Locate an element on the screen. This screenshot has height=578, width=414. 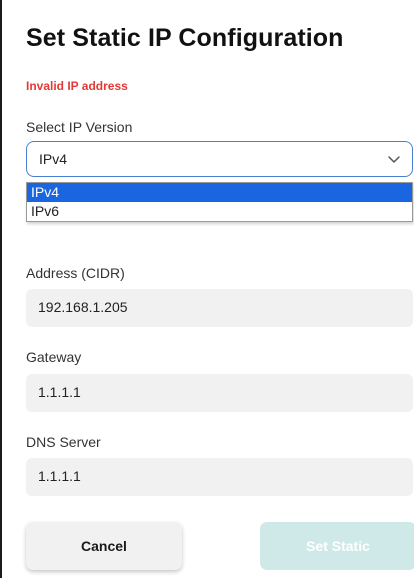
dialog-title: Set Static IP Configuration is located at coordinates (185, 38).